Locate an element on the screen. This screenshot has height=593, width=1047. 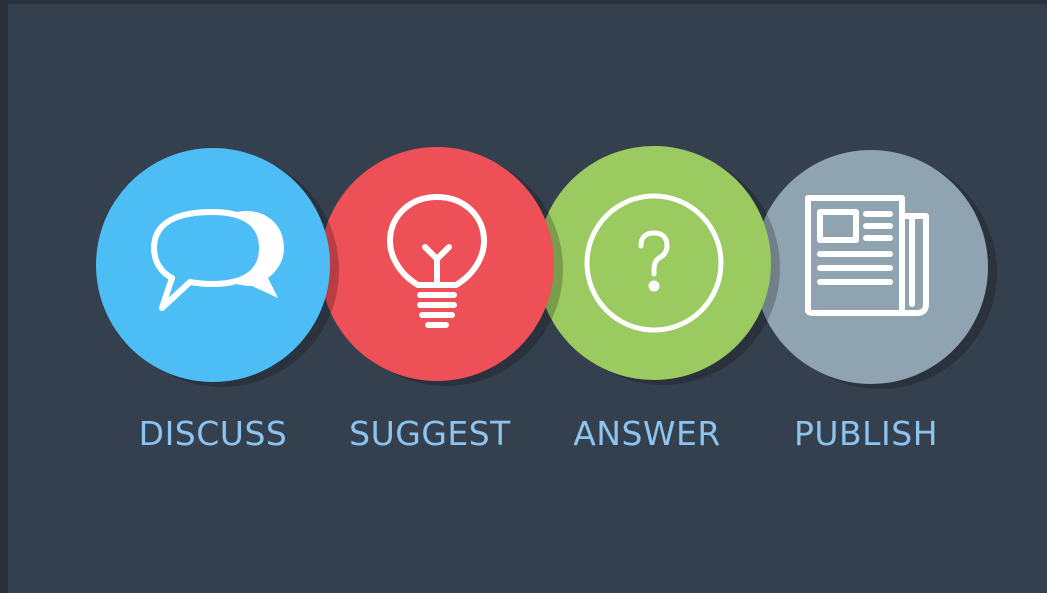
discuss-circle is located at coordinates (213, 265).